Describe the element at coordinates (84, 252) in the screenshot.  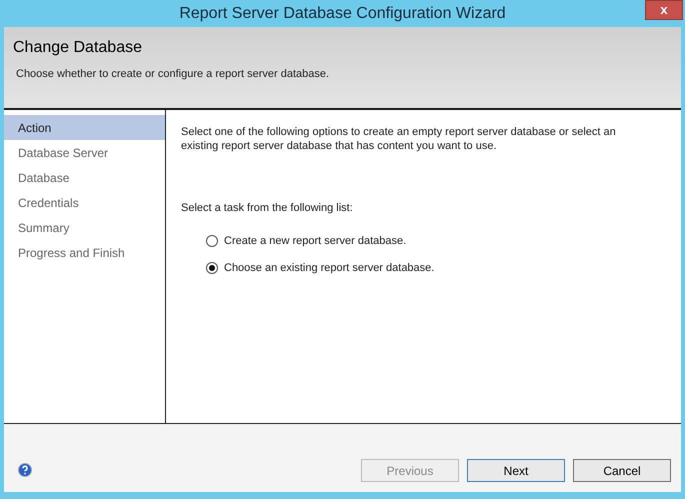
I see `sidebar-item: Progress and Finish` at that location.